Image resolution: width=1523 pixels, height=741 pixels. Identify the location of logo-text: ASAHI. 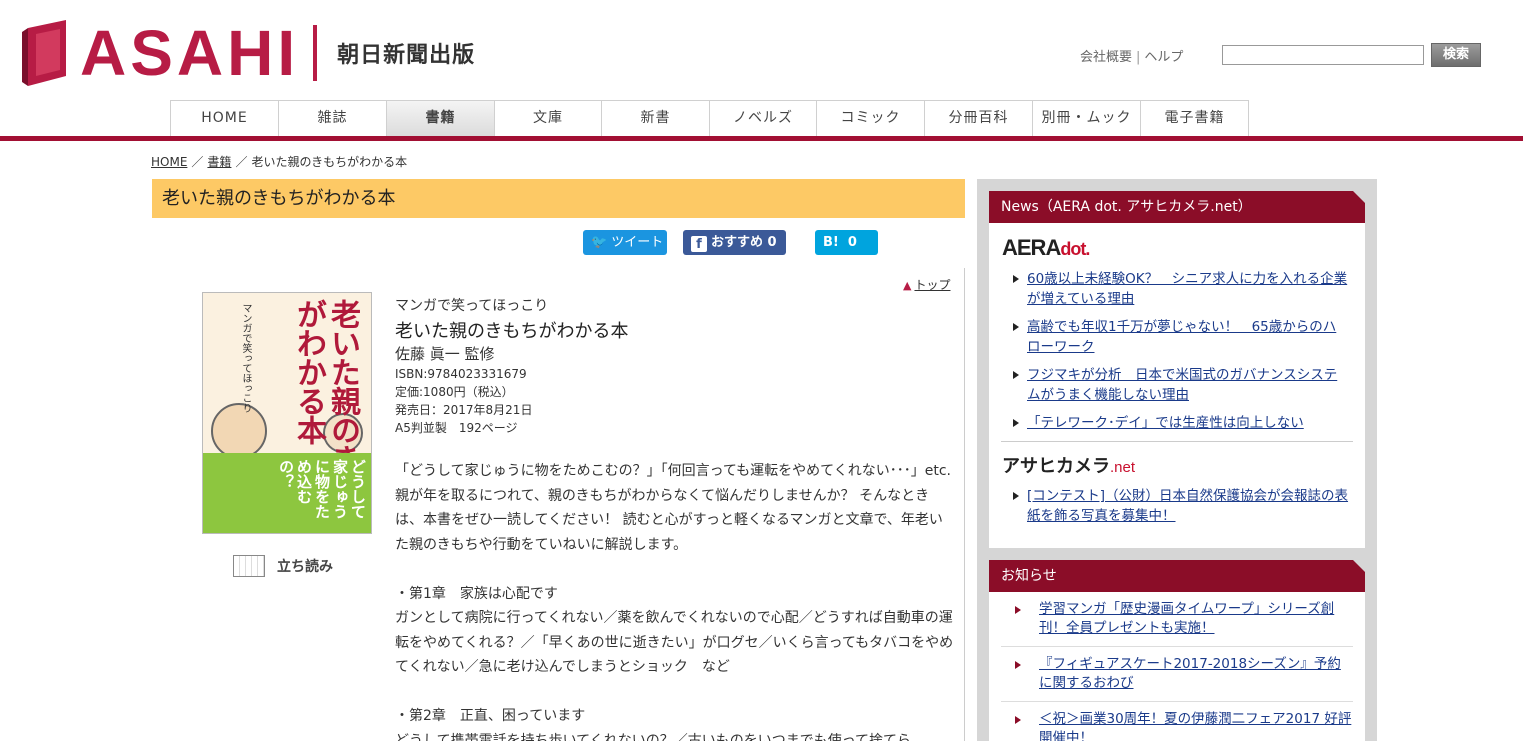
(190, 53).